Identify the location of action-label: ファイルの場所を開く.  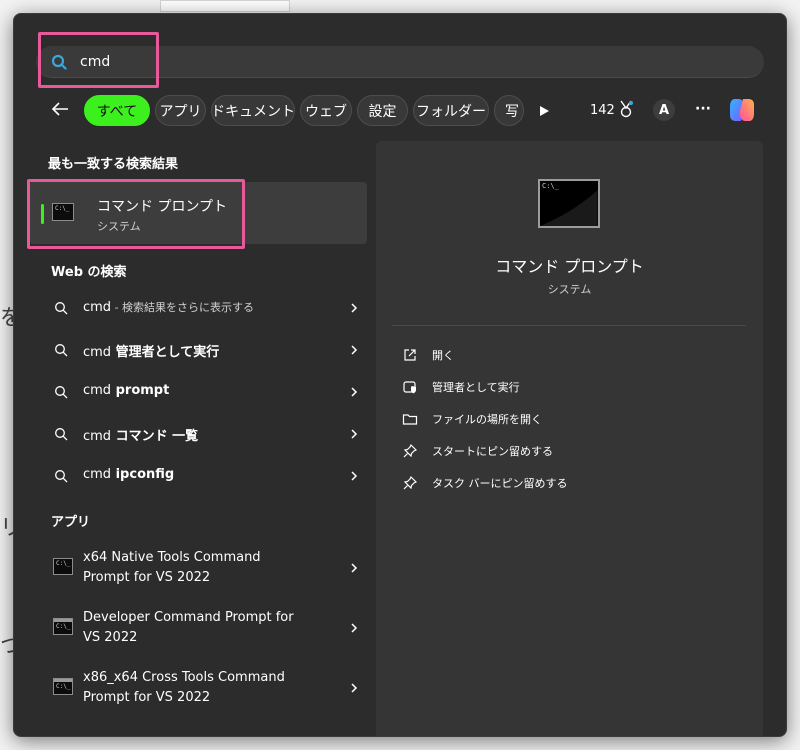
(487, 419).